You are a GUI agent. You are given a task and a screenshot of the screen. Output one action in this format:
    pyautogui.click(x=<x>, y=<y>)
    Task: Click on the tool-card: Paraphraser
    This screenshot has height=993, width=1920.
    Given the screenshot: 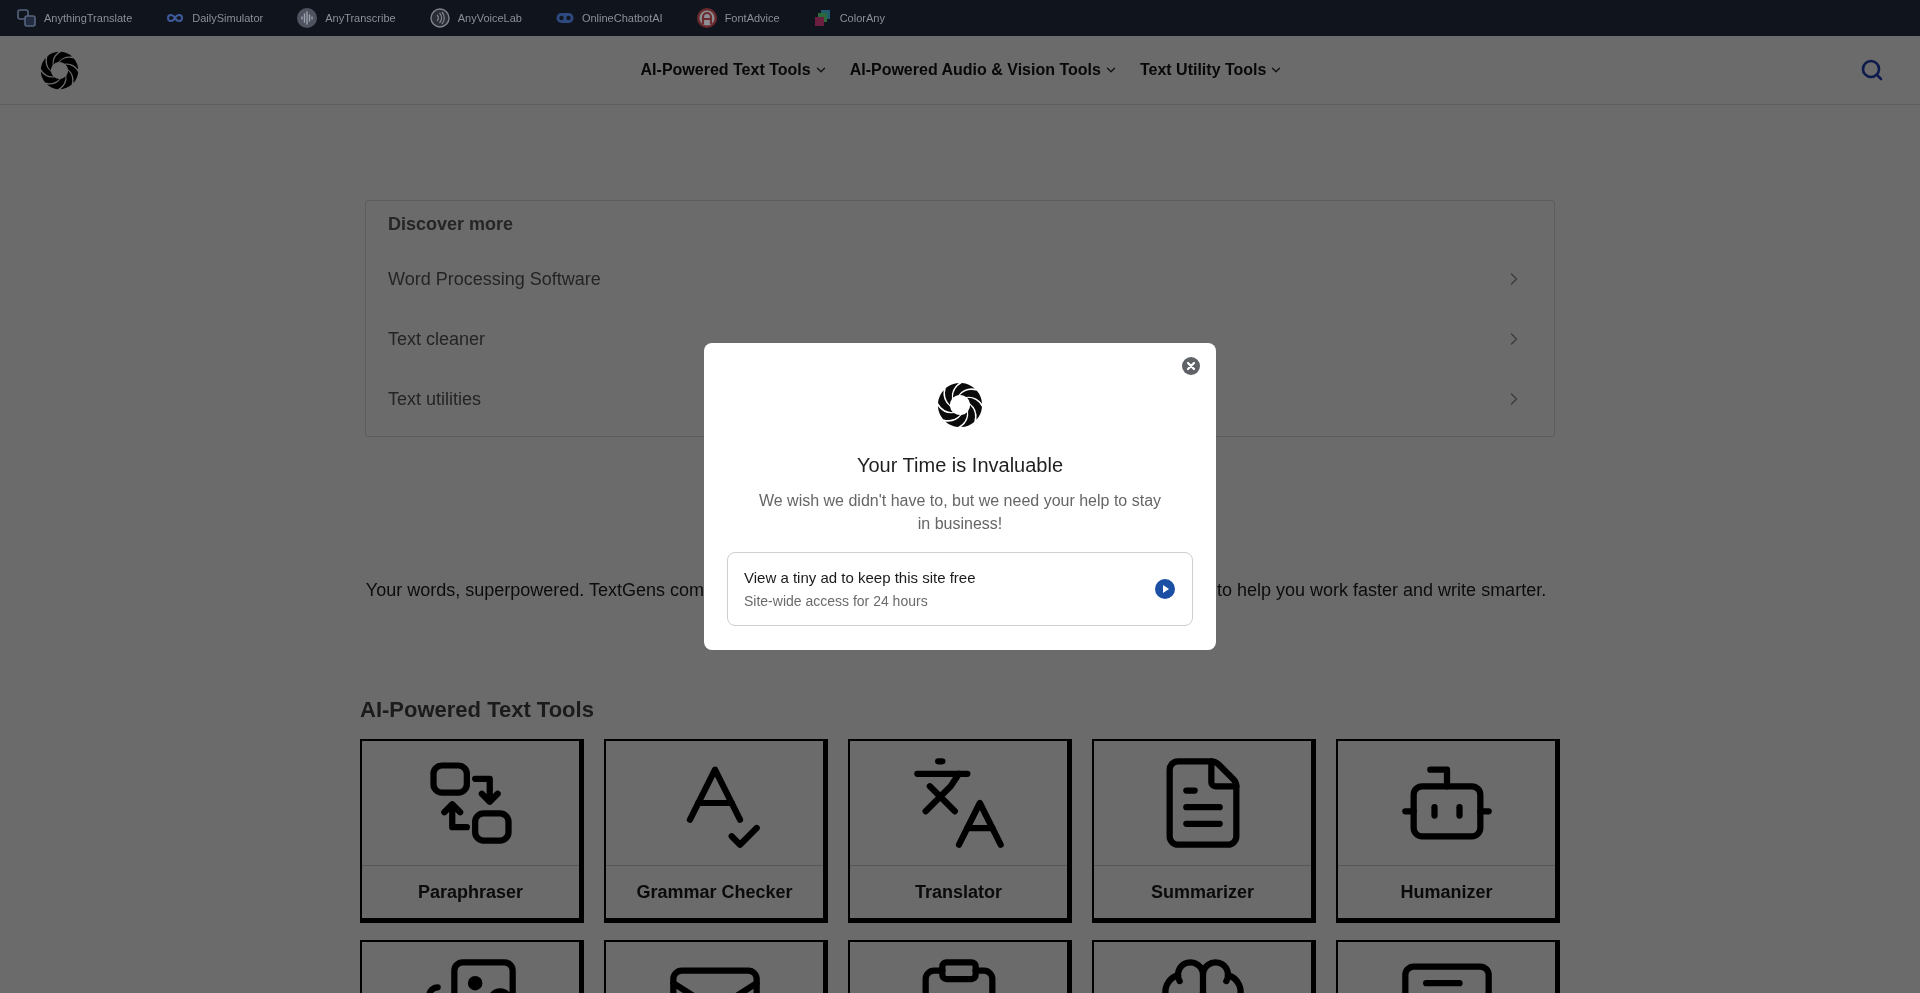 What is the action you would take?
    pyautogui.click(x=472, y=831)
    